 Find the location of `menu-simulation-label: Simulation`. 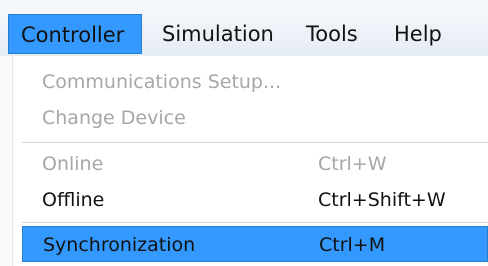

menu-simulation-label: Simulation is located at coordinates (218, 34).